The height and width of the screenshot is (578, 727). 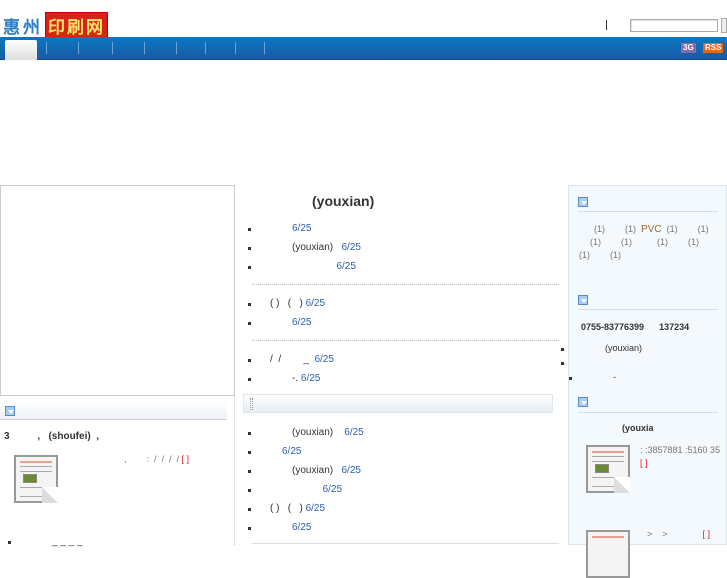 What do you see at coordinates (45, 541) in the screenshot?
I see `list-item: _ _ _ _` at bounding box center [45, 541].